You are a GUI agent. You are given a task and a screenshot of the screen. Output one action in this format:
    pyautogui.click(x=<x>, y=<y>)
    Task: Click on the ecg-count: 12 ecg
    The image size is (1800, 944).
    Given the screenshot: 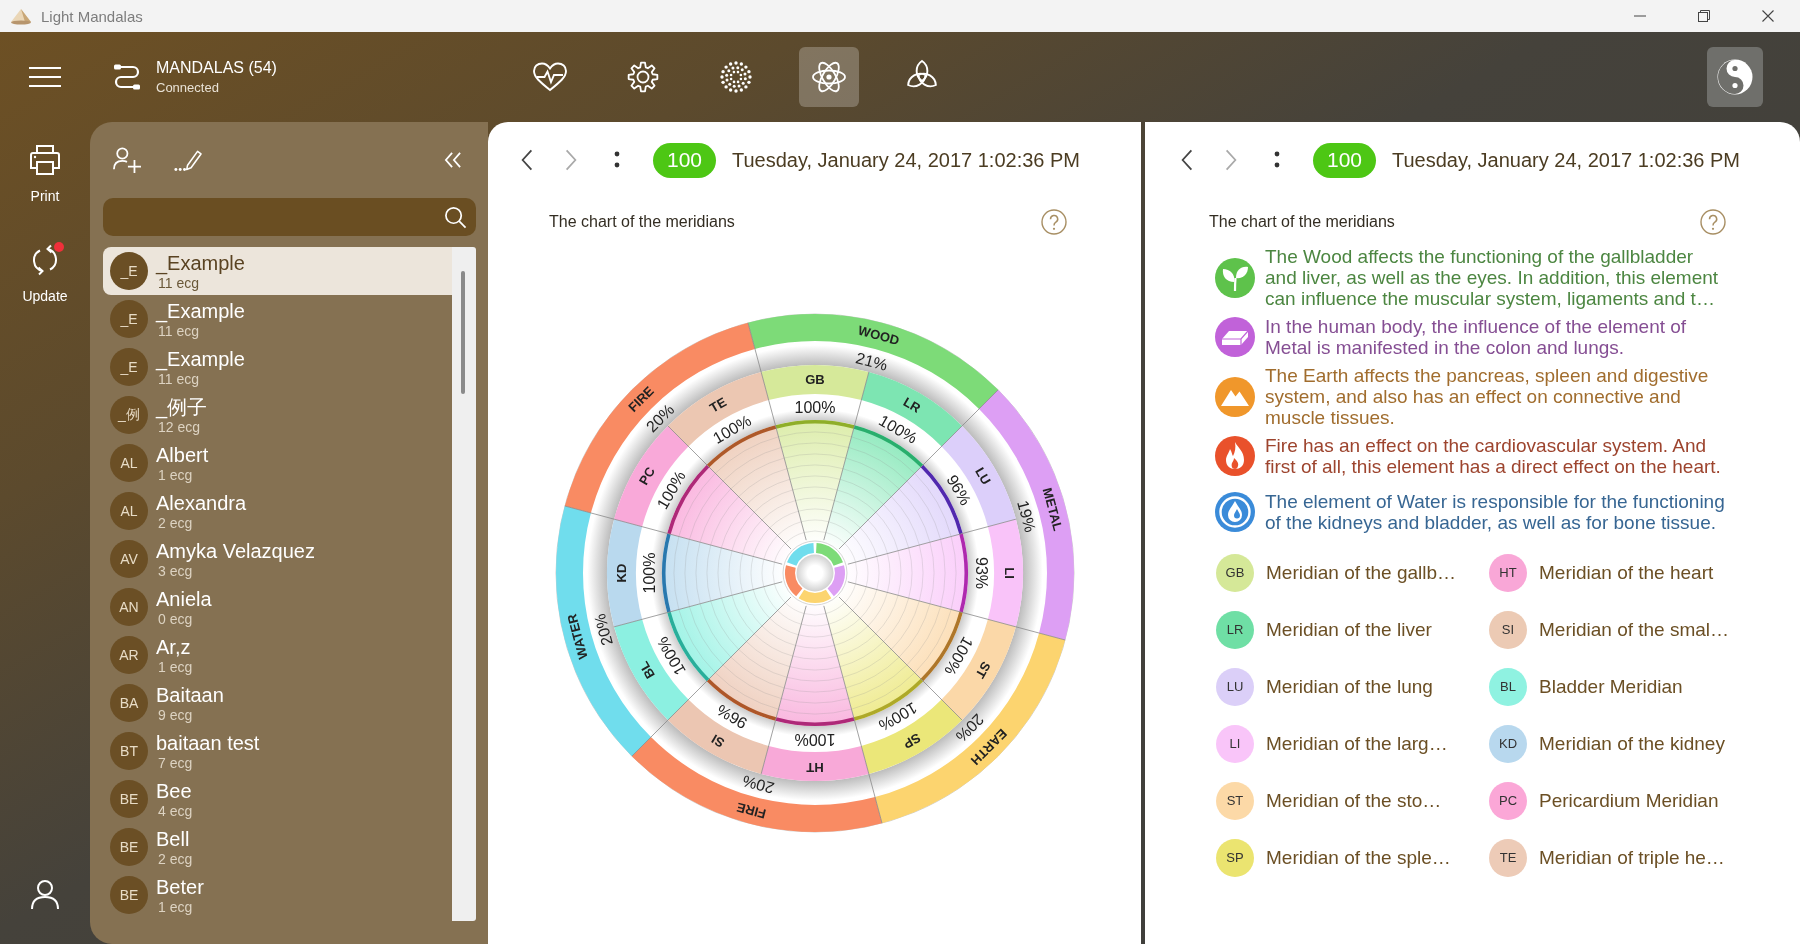 What is the action you would take?
    pyautogui.click(x=180, y=426)
    